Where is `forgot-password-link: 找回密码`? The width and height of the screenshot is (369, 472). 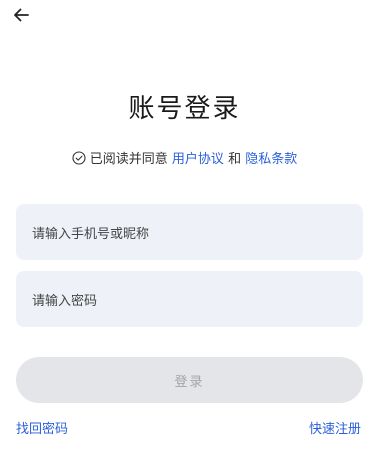
forgot-password-link: 找回密码 is located at coordinates (42, 427).